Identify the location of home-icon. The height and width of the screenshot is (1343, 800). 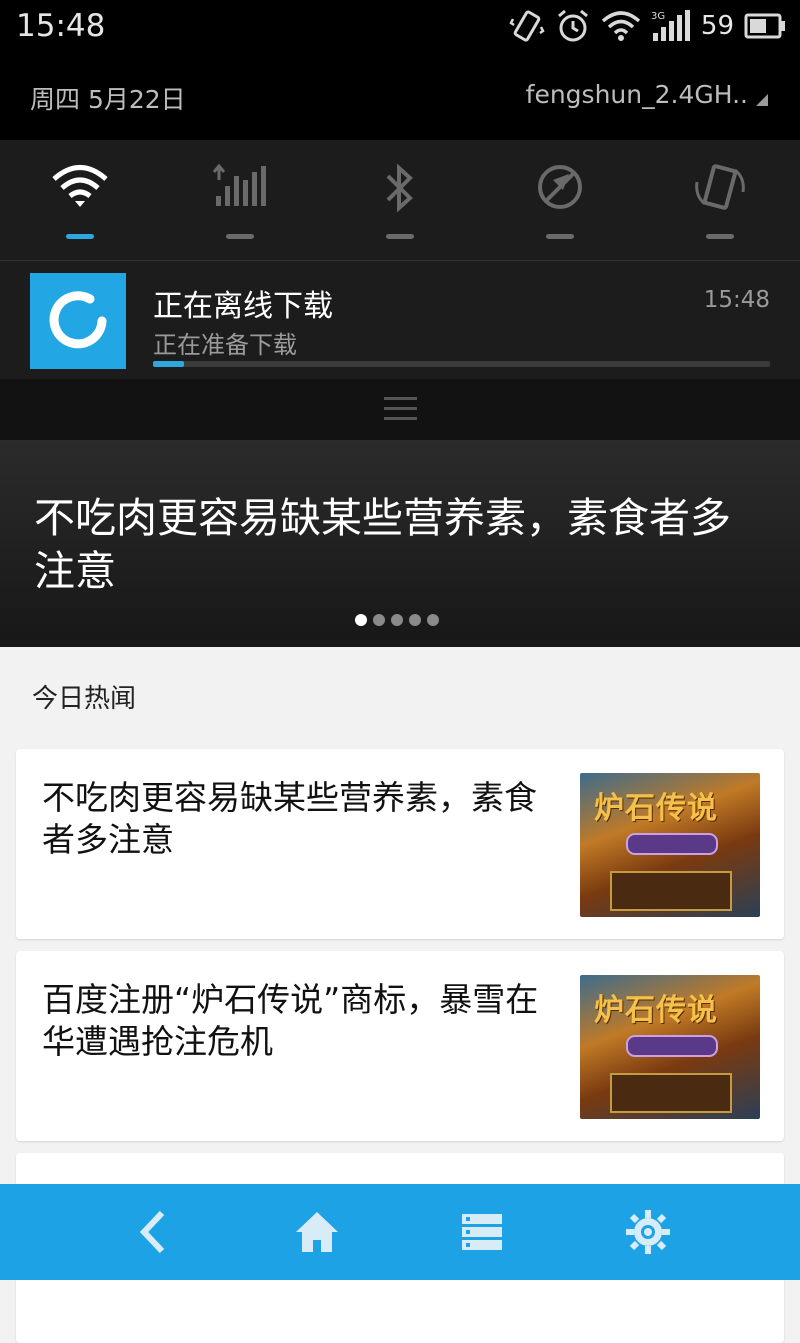
(317, 1232).